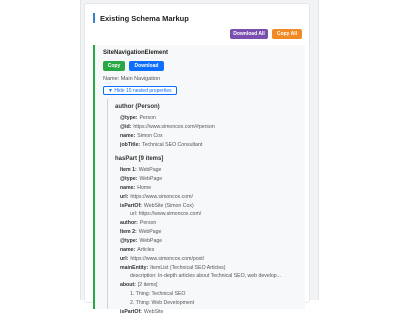 The image size is (400, 315). What do you see at coordinates (139, 159) in the screenshot?
I see `haspart-heading: hasPart [9 items]` at bounding box center [139, 159].